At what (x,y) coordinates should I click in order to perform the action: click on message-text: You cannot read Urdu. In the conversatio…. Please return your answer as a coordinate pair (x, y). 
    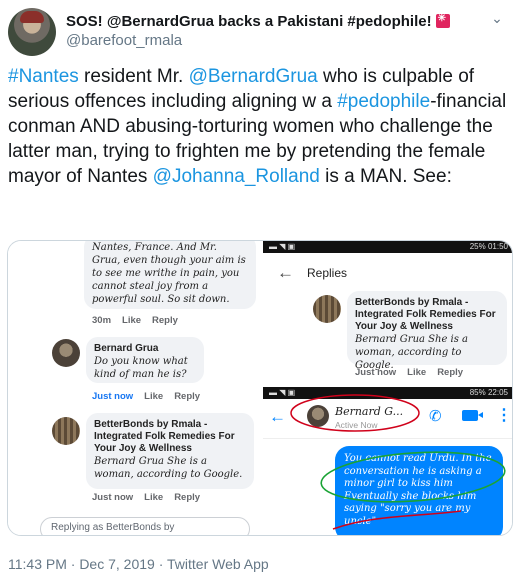
    Looking at the image, I should click on (418, 490).